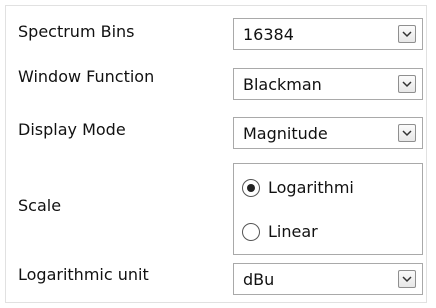  I want to click on display-mode-value: Magnitude, so click(285, 133).